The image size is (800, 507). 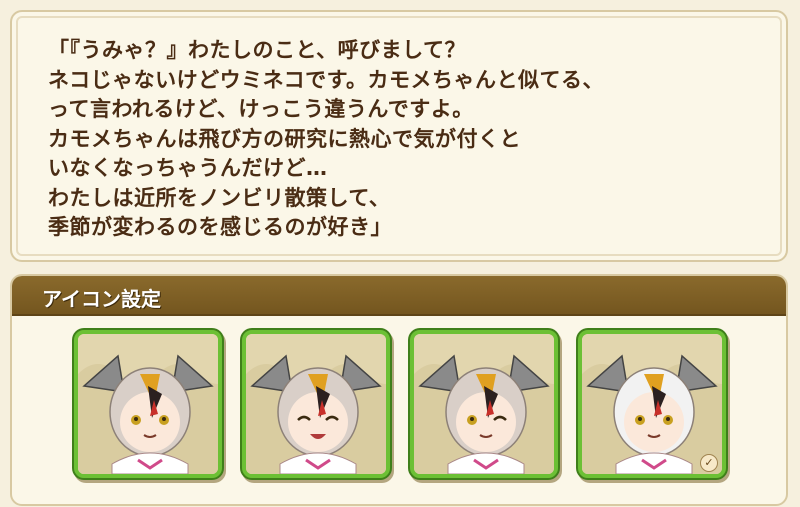 I want to click on quote-line: 「『うみゃ？』わたしのこと、呼びまして？, so click(x=257, y=50).